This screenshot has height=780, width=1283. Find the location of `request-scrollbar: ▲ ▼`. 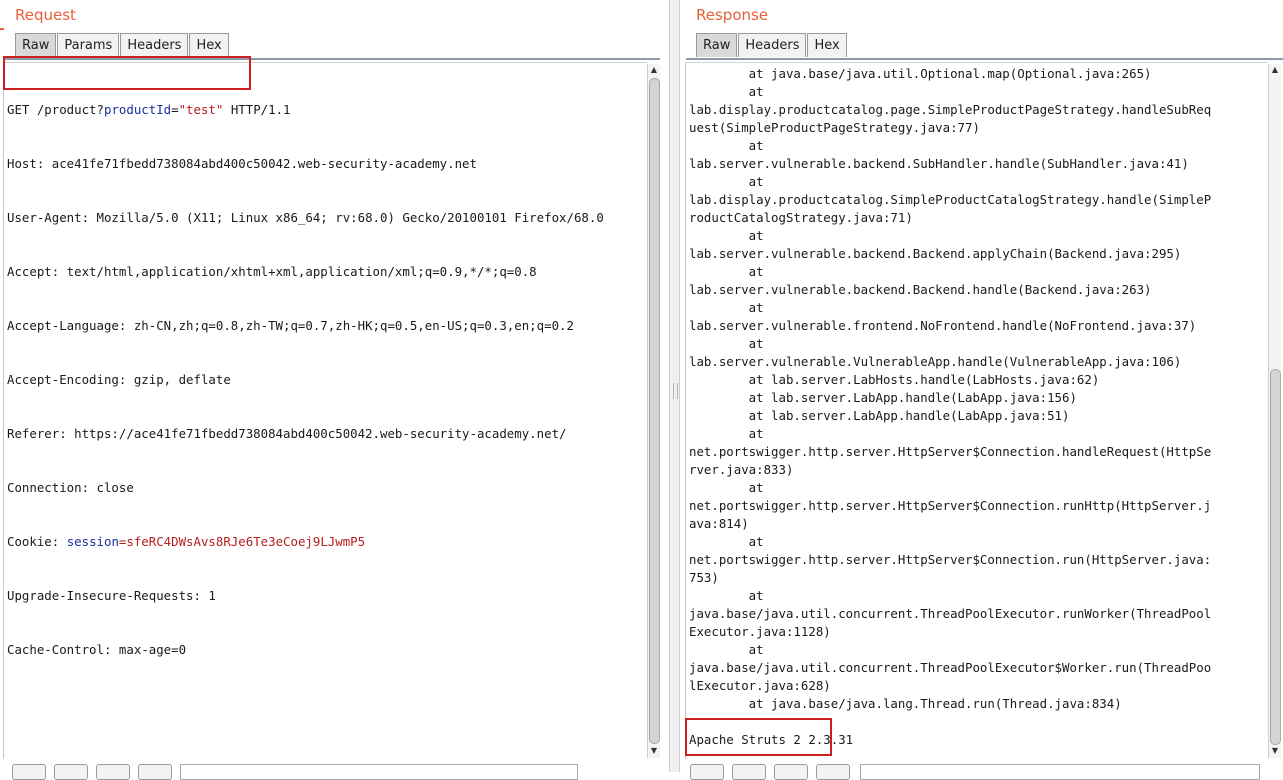

request-scrollbar: ▲ ▼ is located at coordinates (653, 411).